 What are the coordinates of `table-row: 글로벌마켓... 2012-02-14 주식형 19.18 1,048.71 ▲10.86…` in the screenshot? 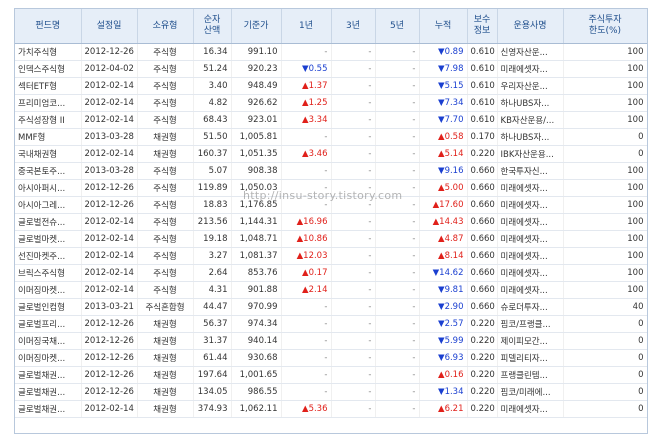 It's located at (331, 239).